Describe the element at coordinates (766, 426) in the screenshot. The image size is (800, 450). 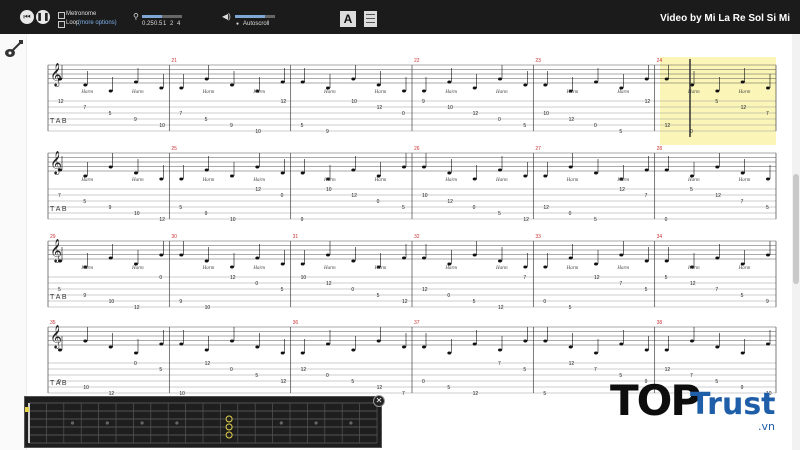
I see `logo-vn-text: .vn` at that location.